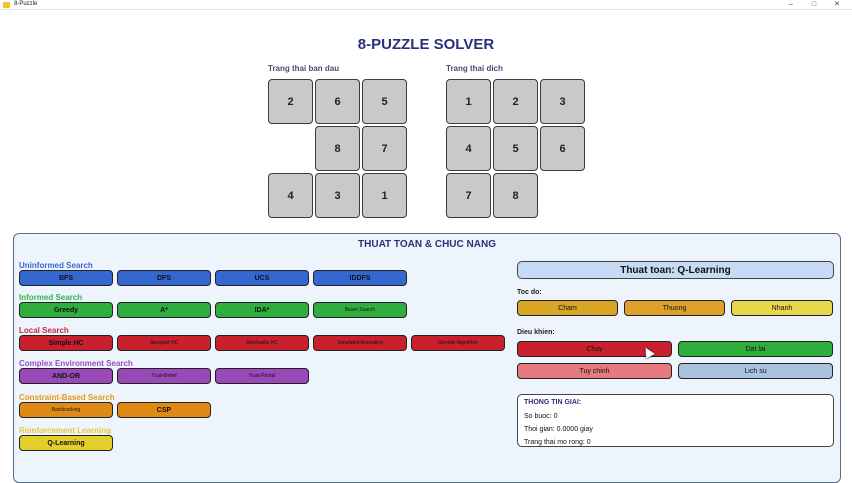  I want to click on algorithm-button-steepest-hc: Steepest HC, so click(164, 343).